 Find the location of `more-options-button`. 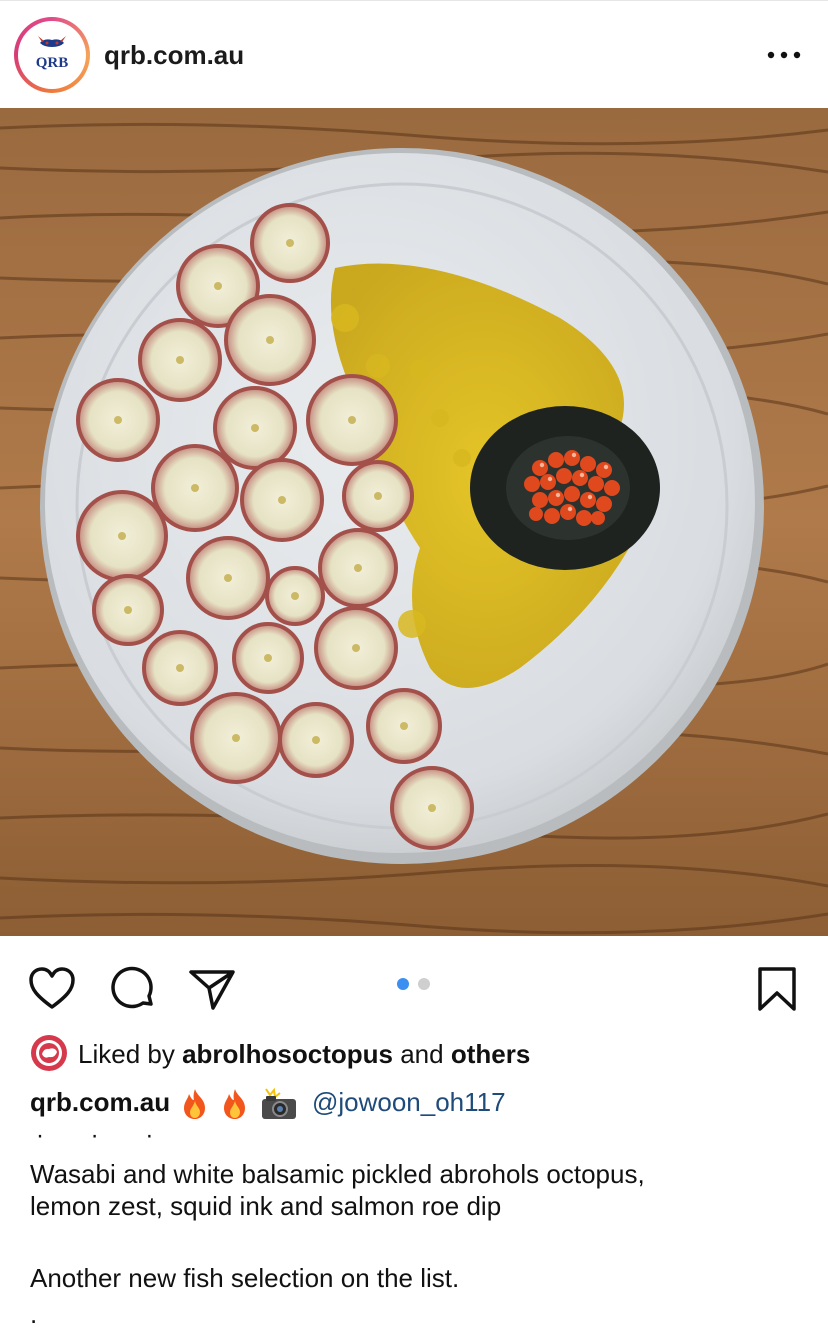

more-options-button is located at coordinates (784, 55).